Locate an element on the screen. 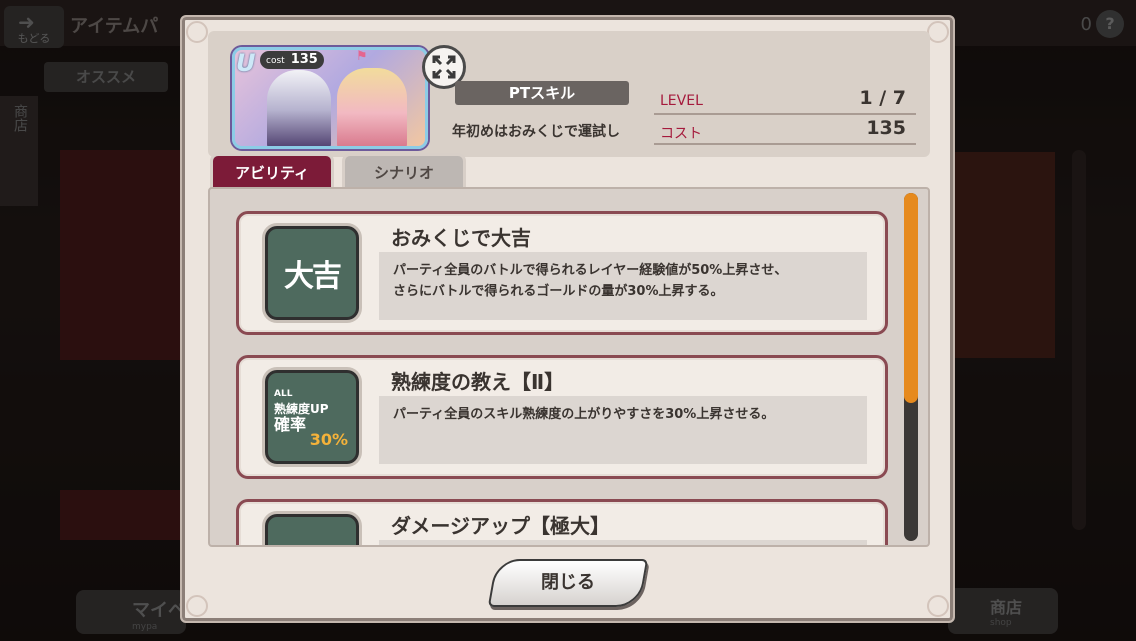  card-cost-value: 135 is located at coordinates (304, 59).